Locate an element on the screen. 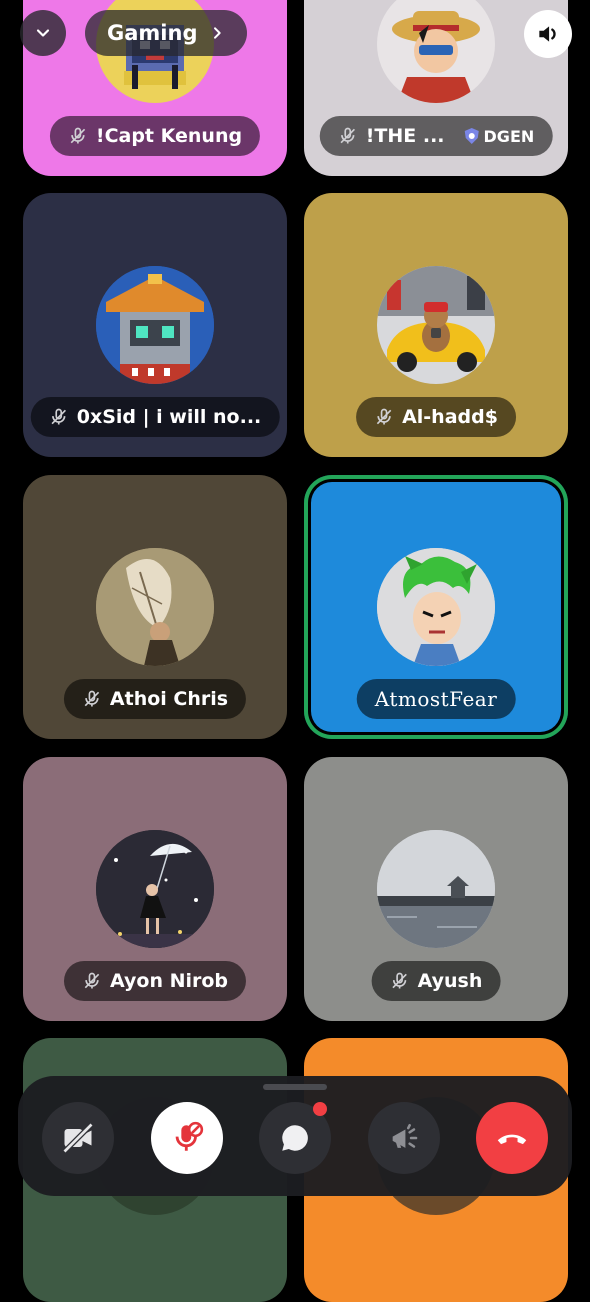 Image resolution: width=590 pixels, height=1302 pixels. call-controls-bar is located at coordinates (295, 1136).